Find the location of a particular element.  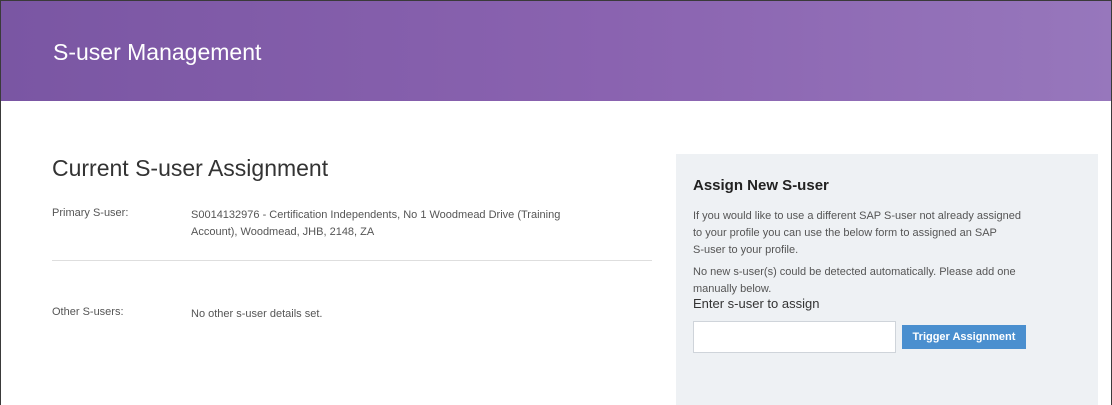

section-divider is located at coordinates (352, 260).